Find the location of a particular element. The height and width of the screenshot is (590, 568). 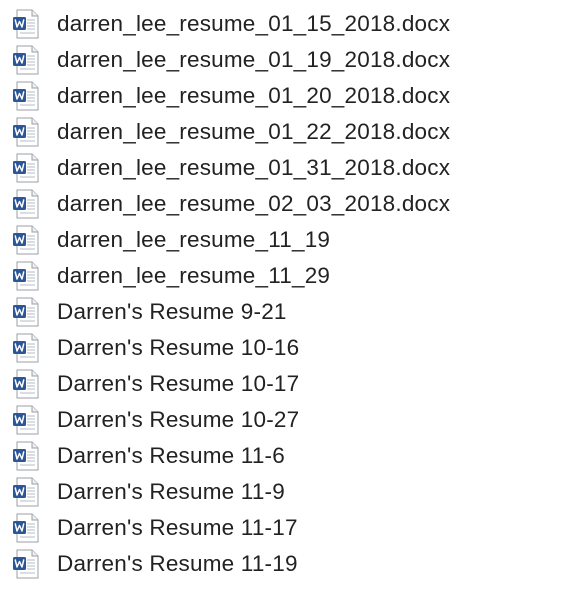

file-row: darren_lee_resume_02_03_2018.docx is located at coordinates (287, 204).